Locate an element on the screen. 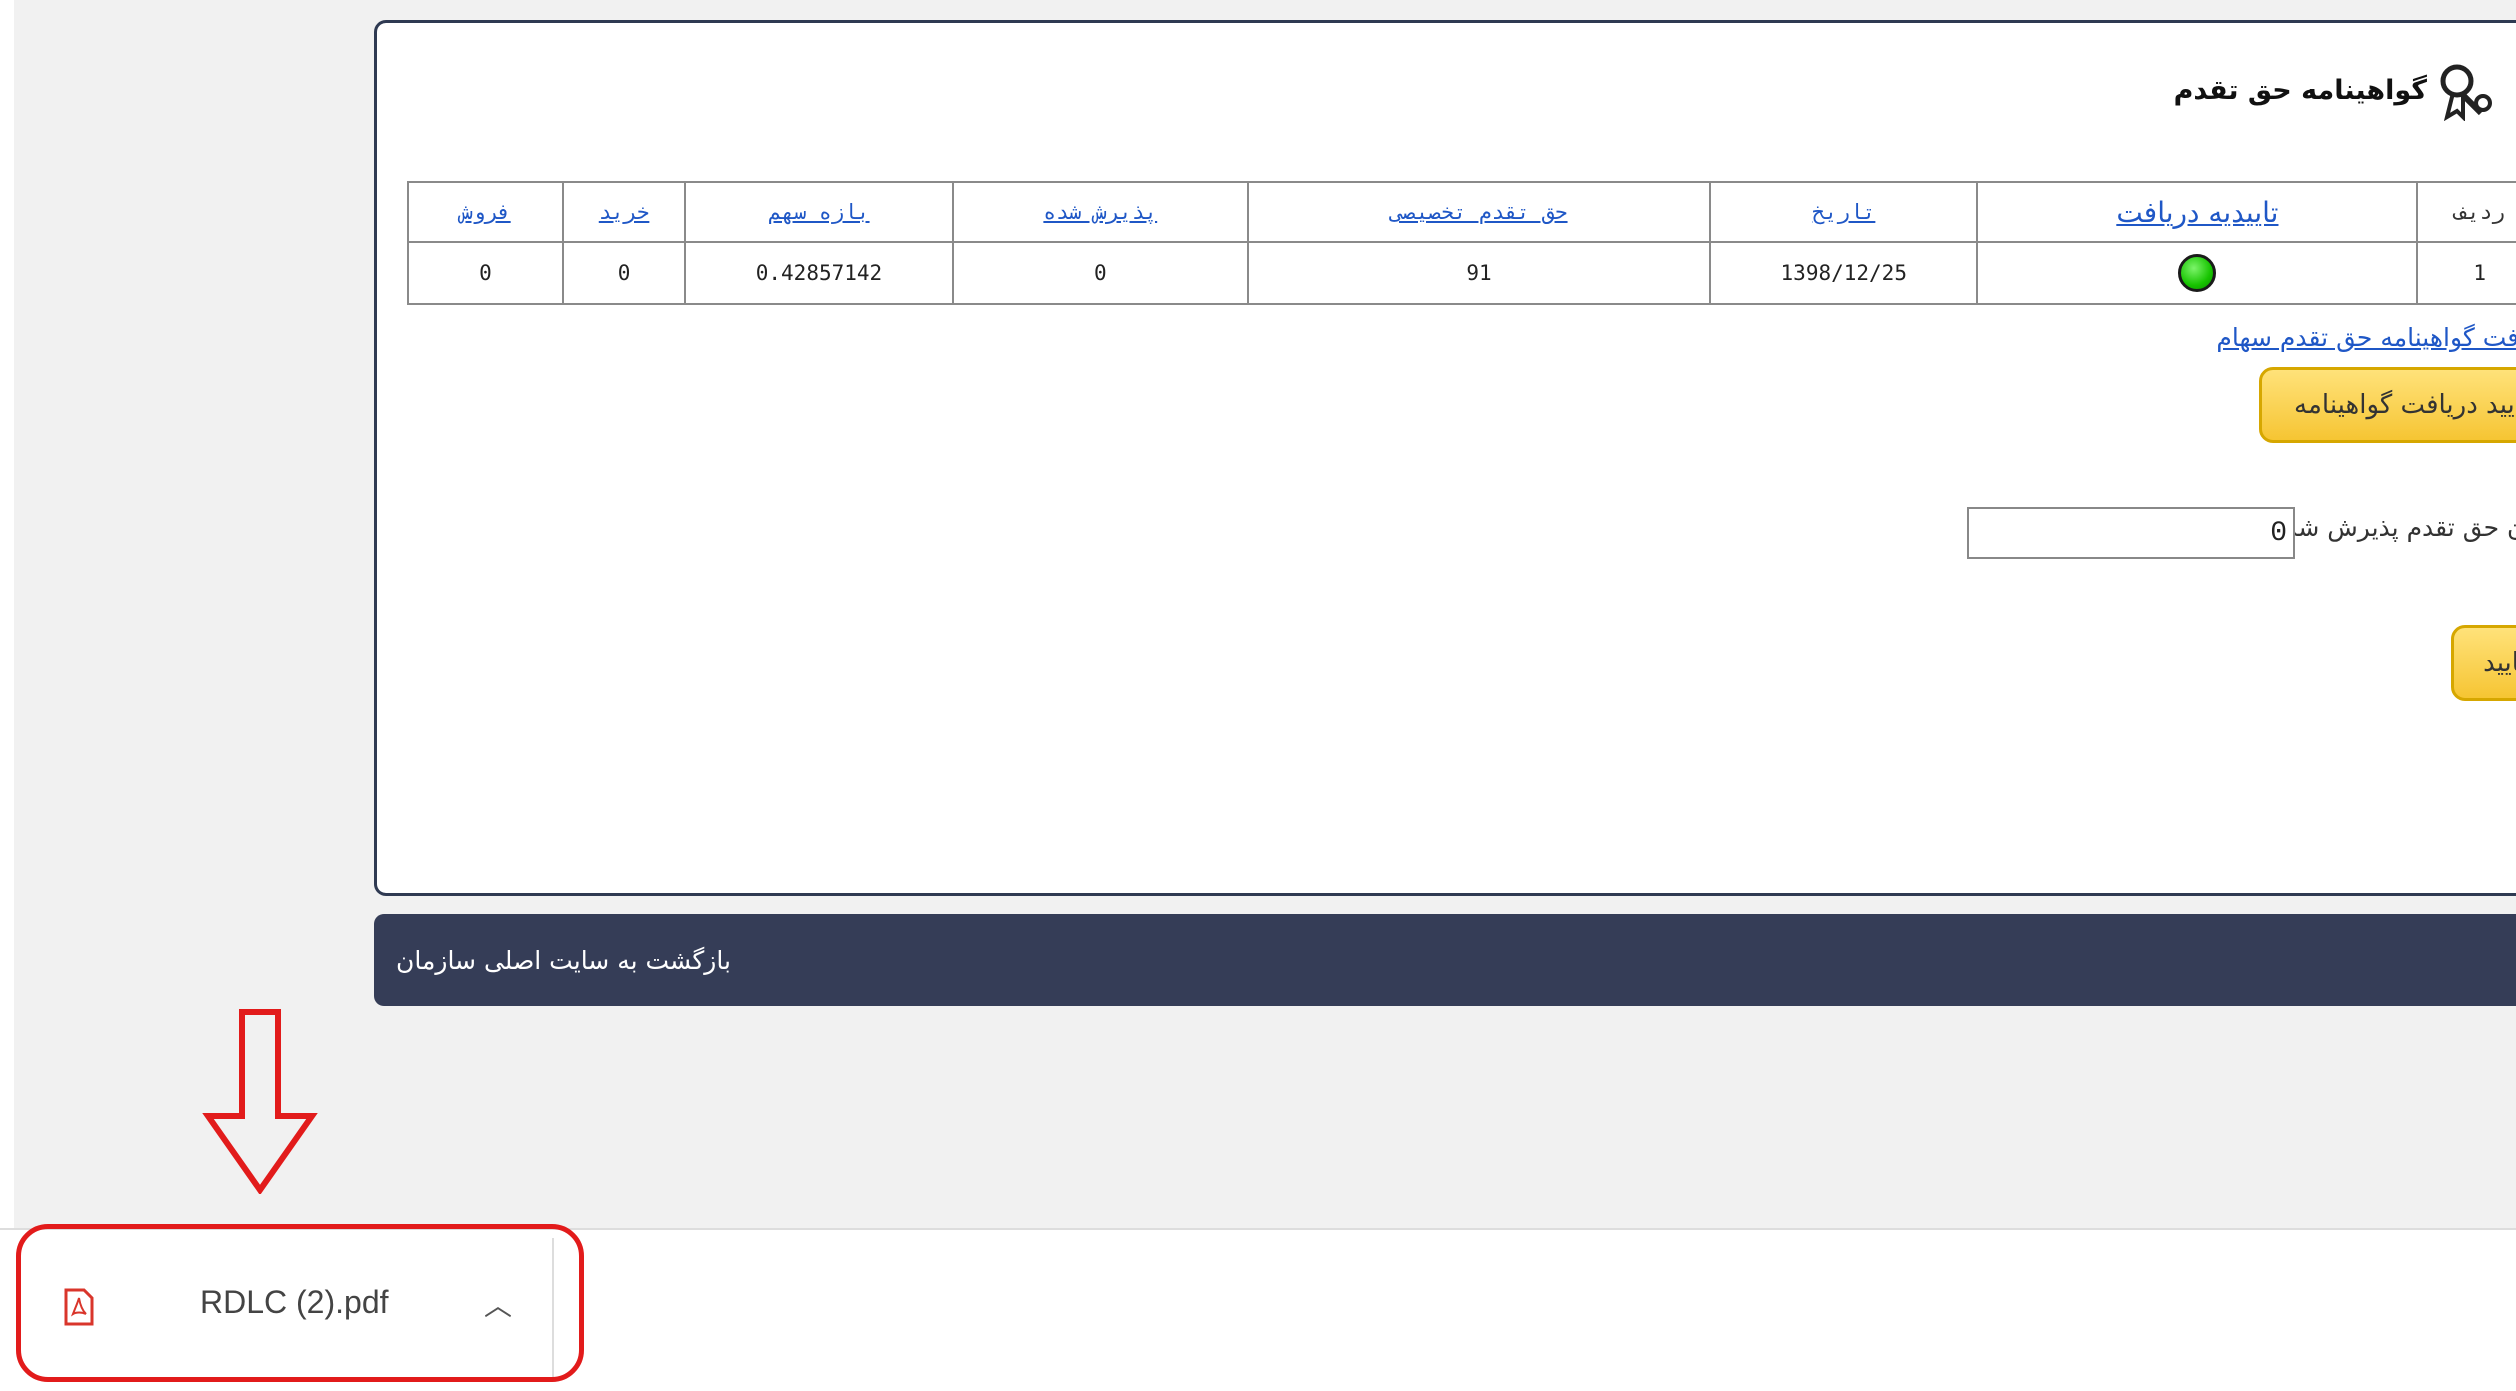 Image resolution: width=2516 pixels, height=1391 pixels. status-green-icon is located at coordinates (2197, 273).